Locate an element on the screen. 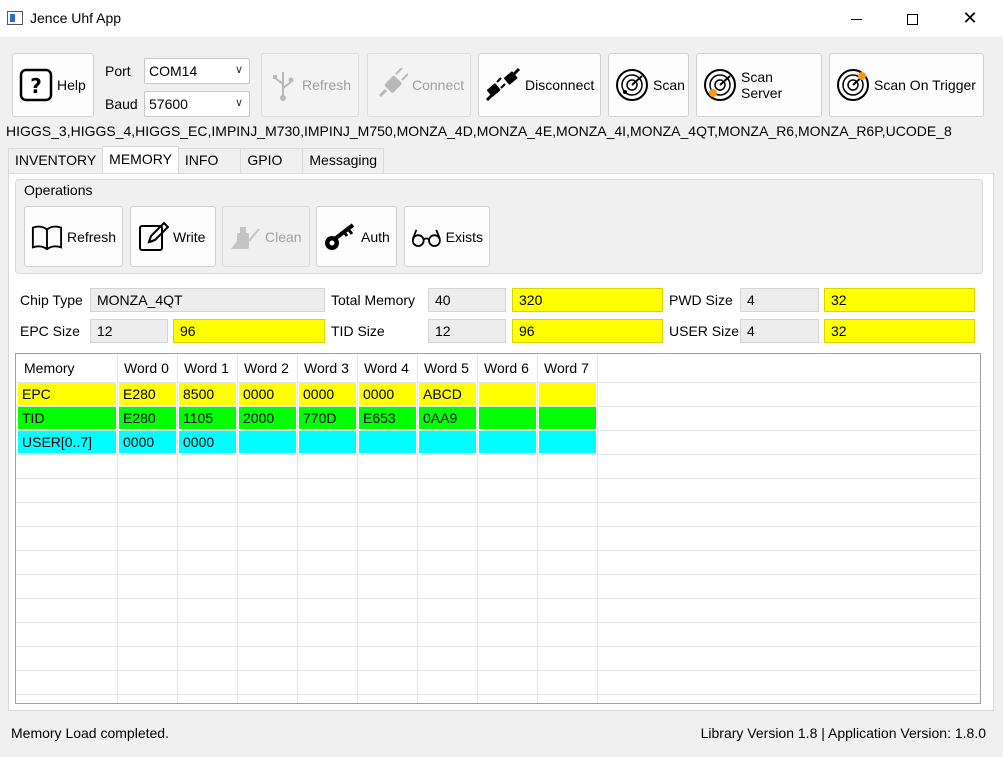  column-header: Word 3 is located at coordinates (326, 369).